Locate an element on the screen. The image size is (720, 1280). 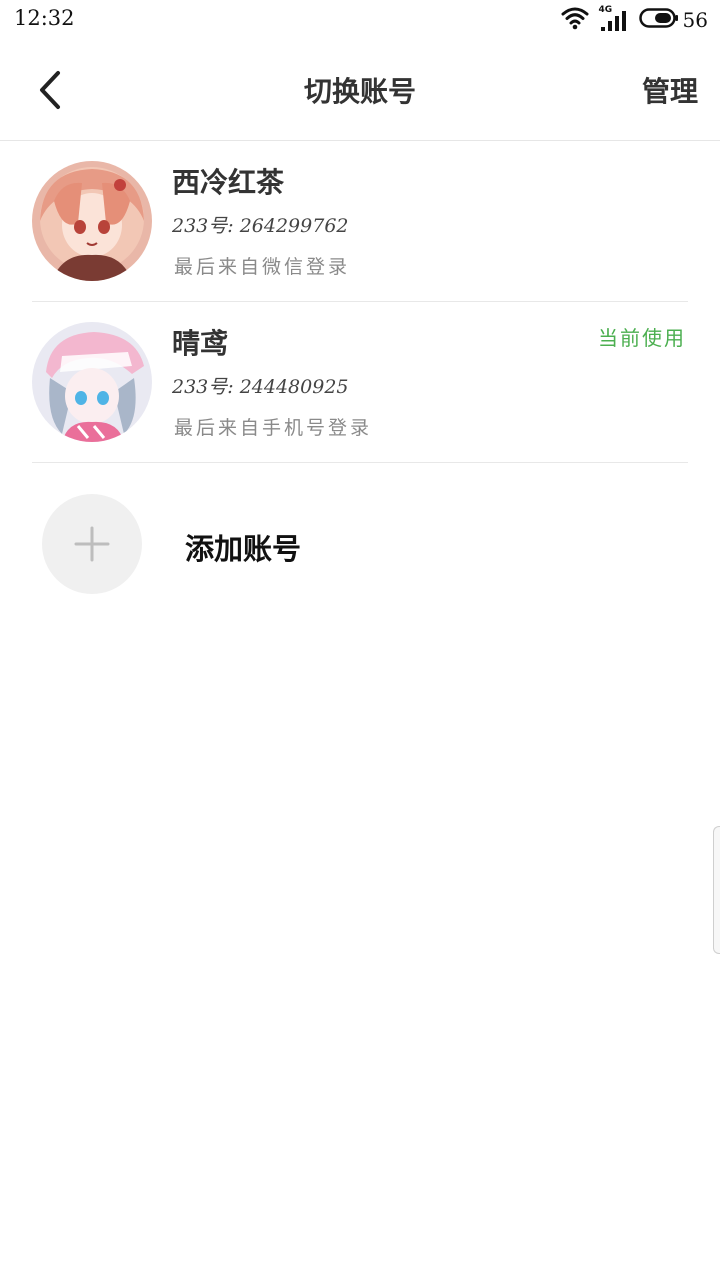
nav-bar: 切换账号 管理 is located at coordinates (360, 90).